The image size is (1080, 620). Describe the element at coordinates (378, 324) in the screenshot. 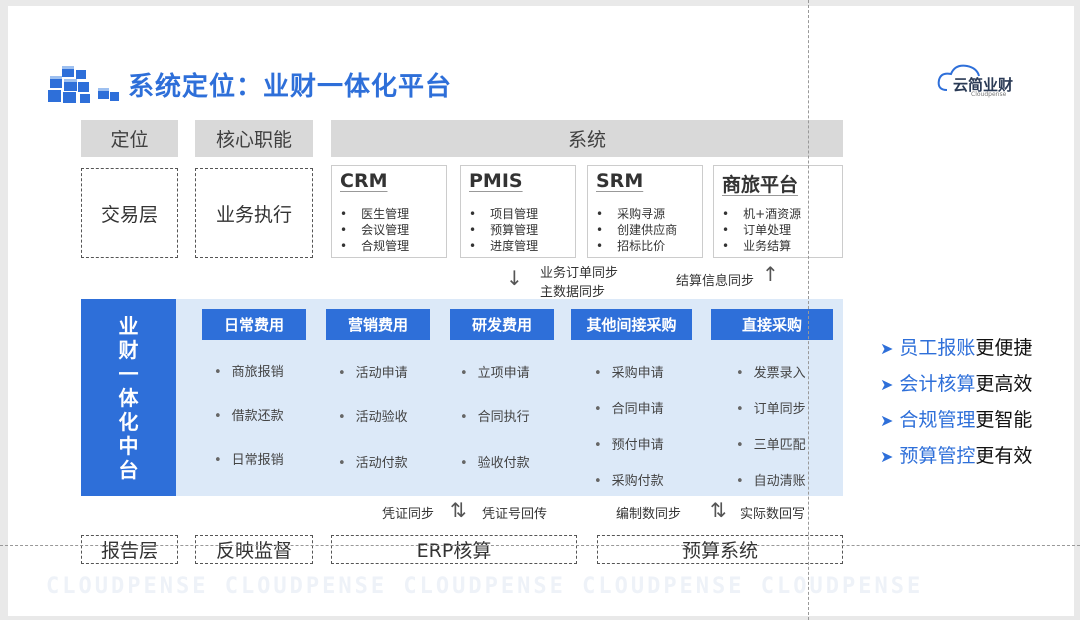

I see `tab-marketing-expense: 营销费用` at that location.